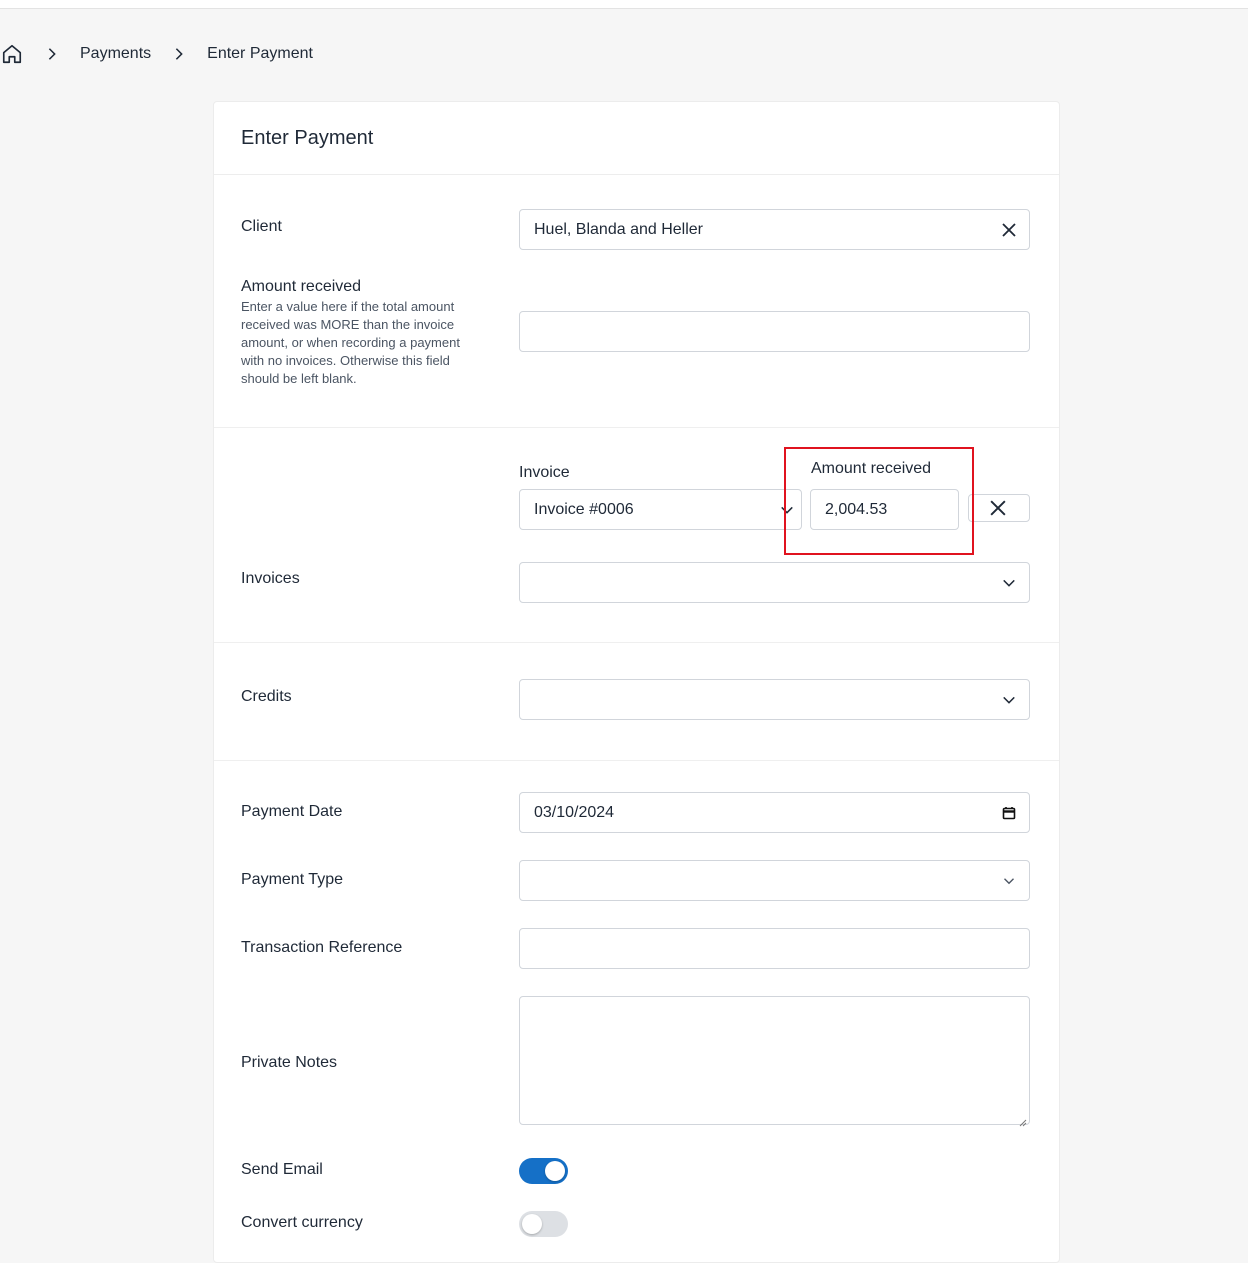 This screenshot has width=1248, height=1263. What do you see at coordinates (302, 1222) in the screenshot?
I see `convert-currency-label: Convert currency` at bounding box center [302, 1222].